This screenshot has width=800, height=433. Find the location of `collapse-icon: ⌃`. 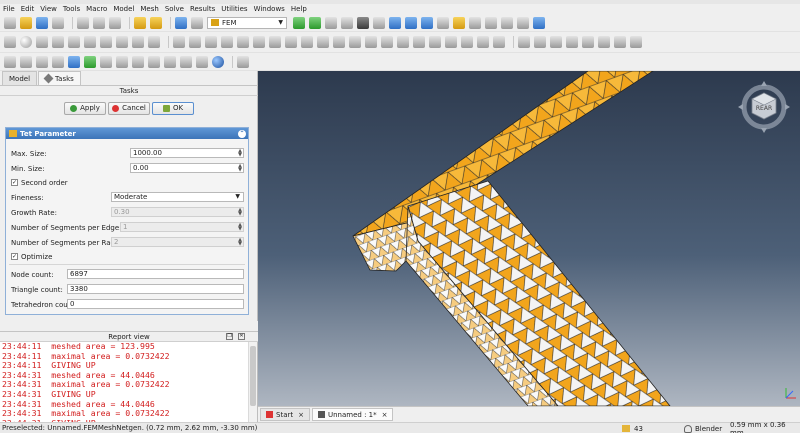

collapse-icon: ⌃ is located at coordinates (242, 133).